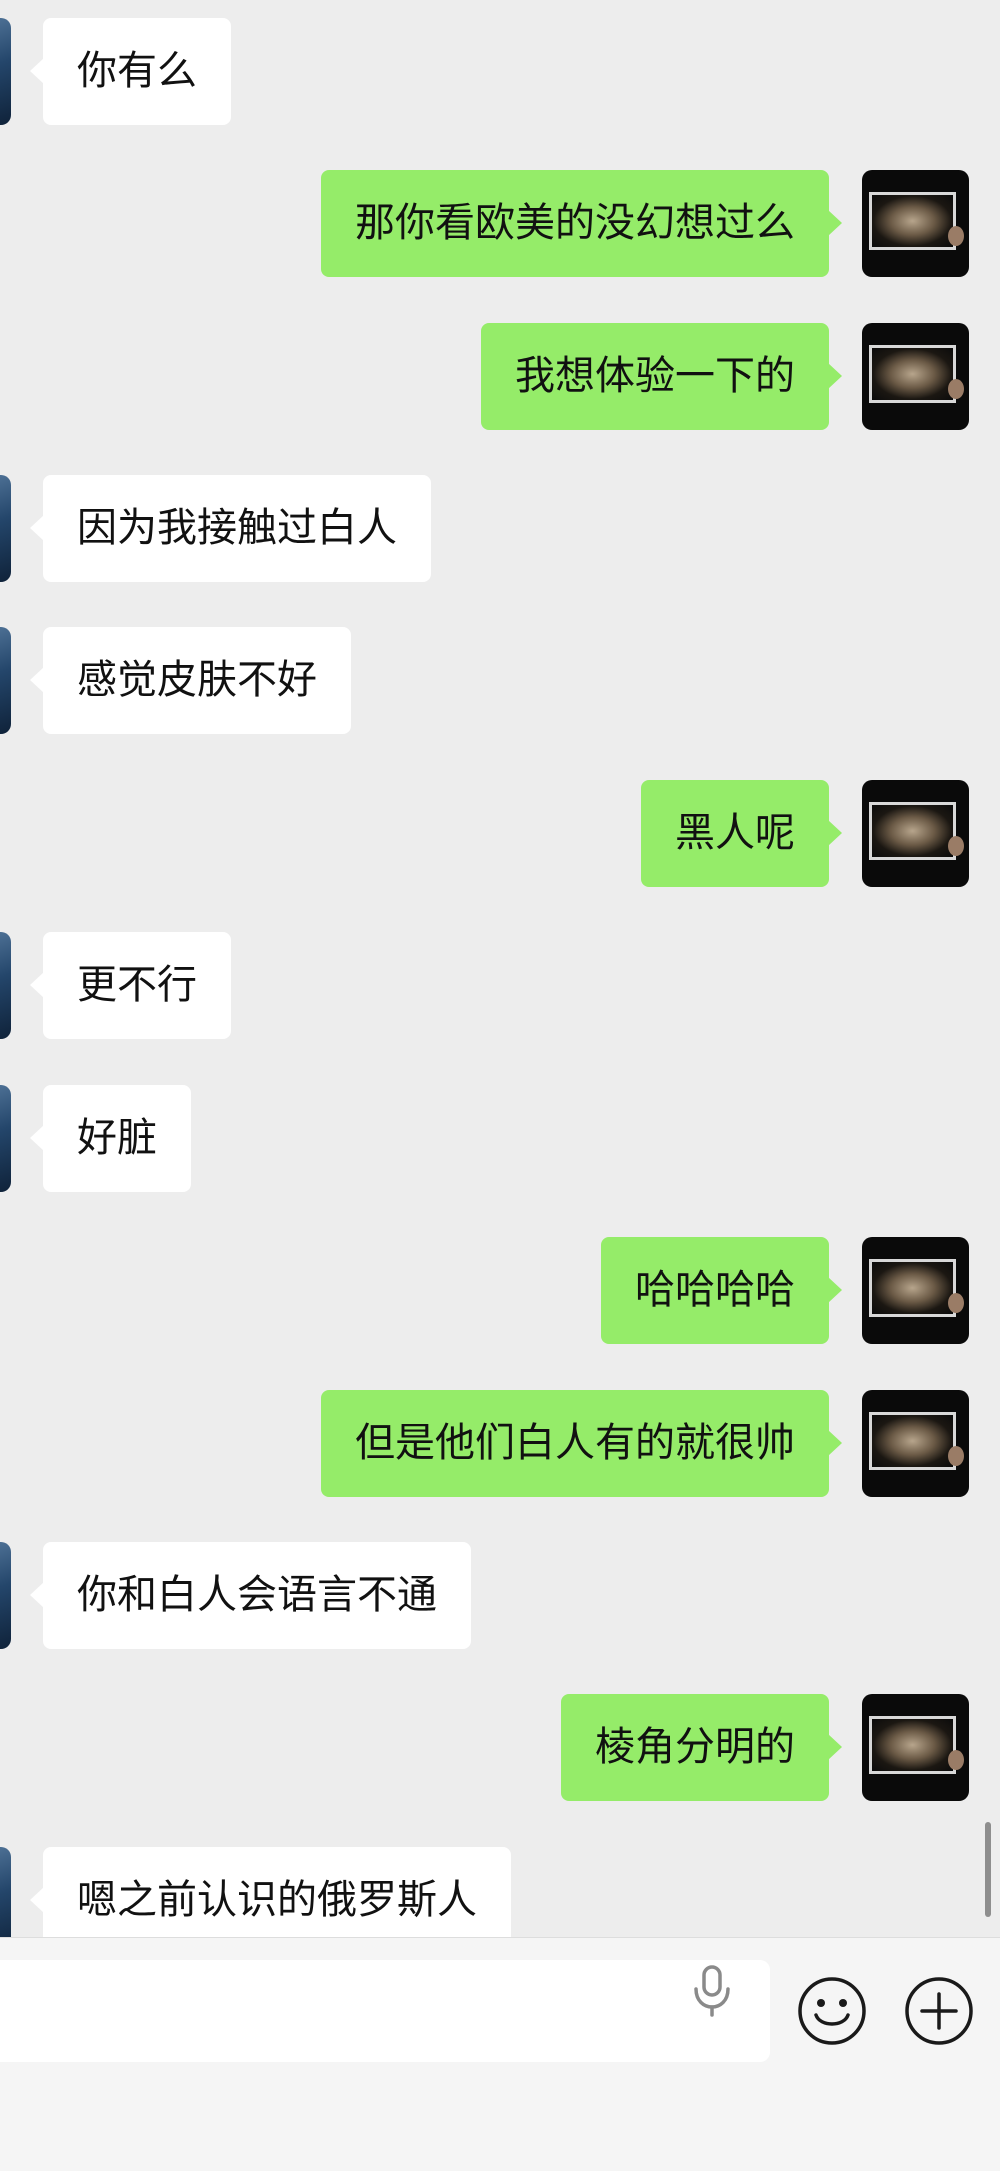  I want to click on message-bubble-received: 你有么, so click(130, 71).